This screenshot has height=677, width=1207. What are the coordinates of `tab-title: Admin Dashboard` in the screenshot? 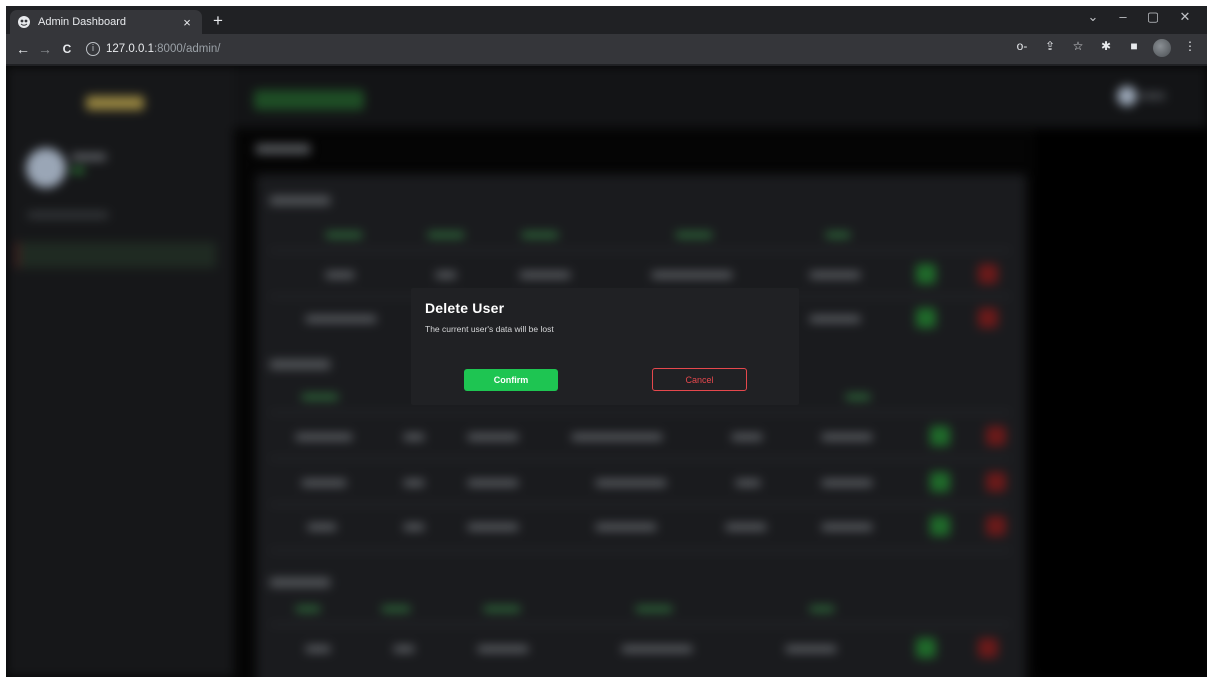 It's located at (82, 22).